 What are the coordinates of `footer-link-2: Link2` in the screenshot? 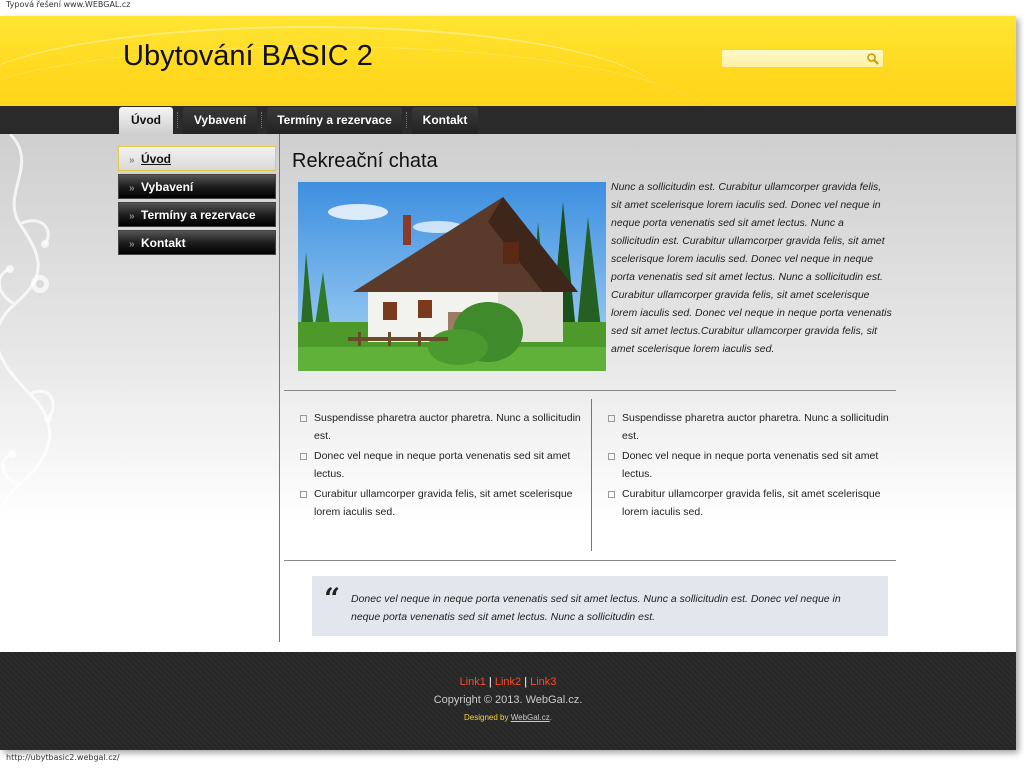 It's located at (508, 682).